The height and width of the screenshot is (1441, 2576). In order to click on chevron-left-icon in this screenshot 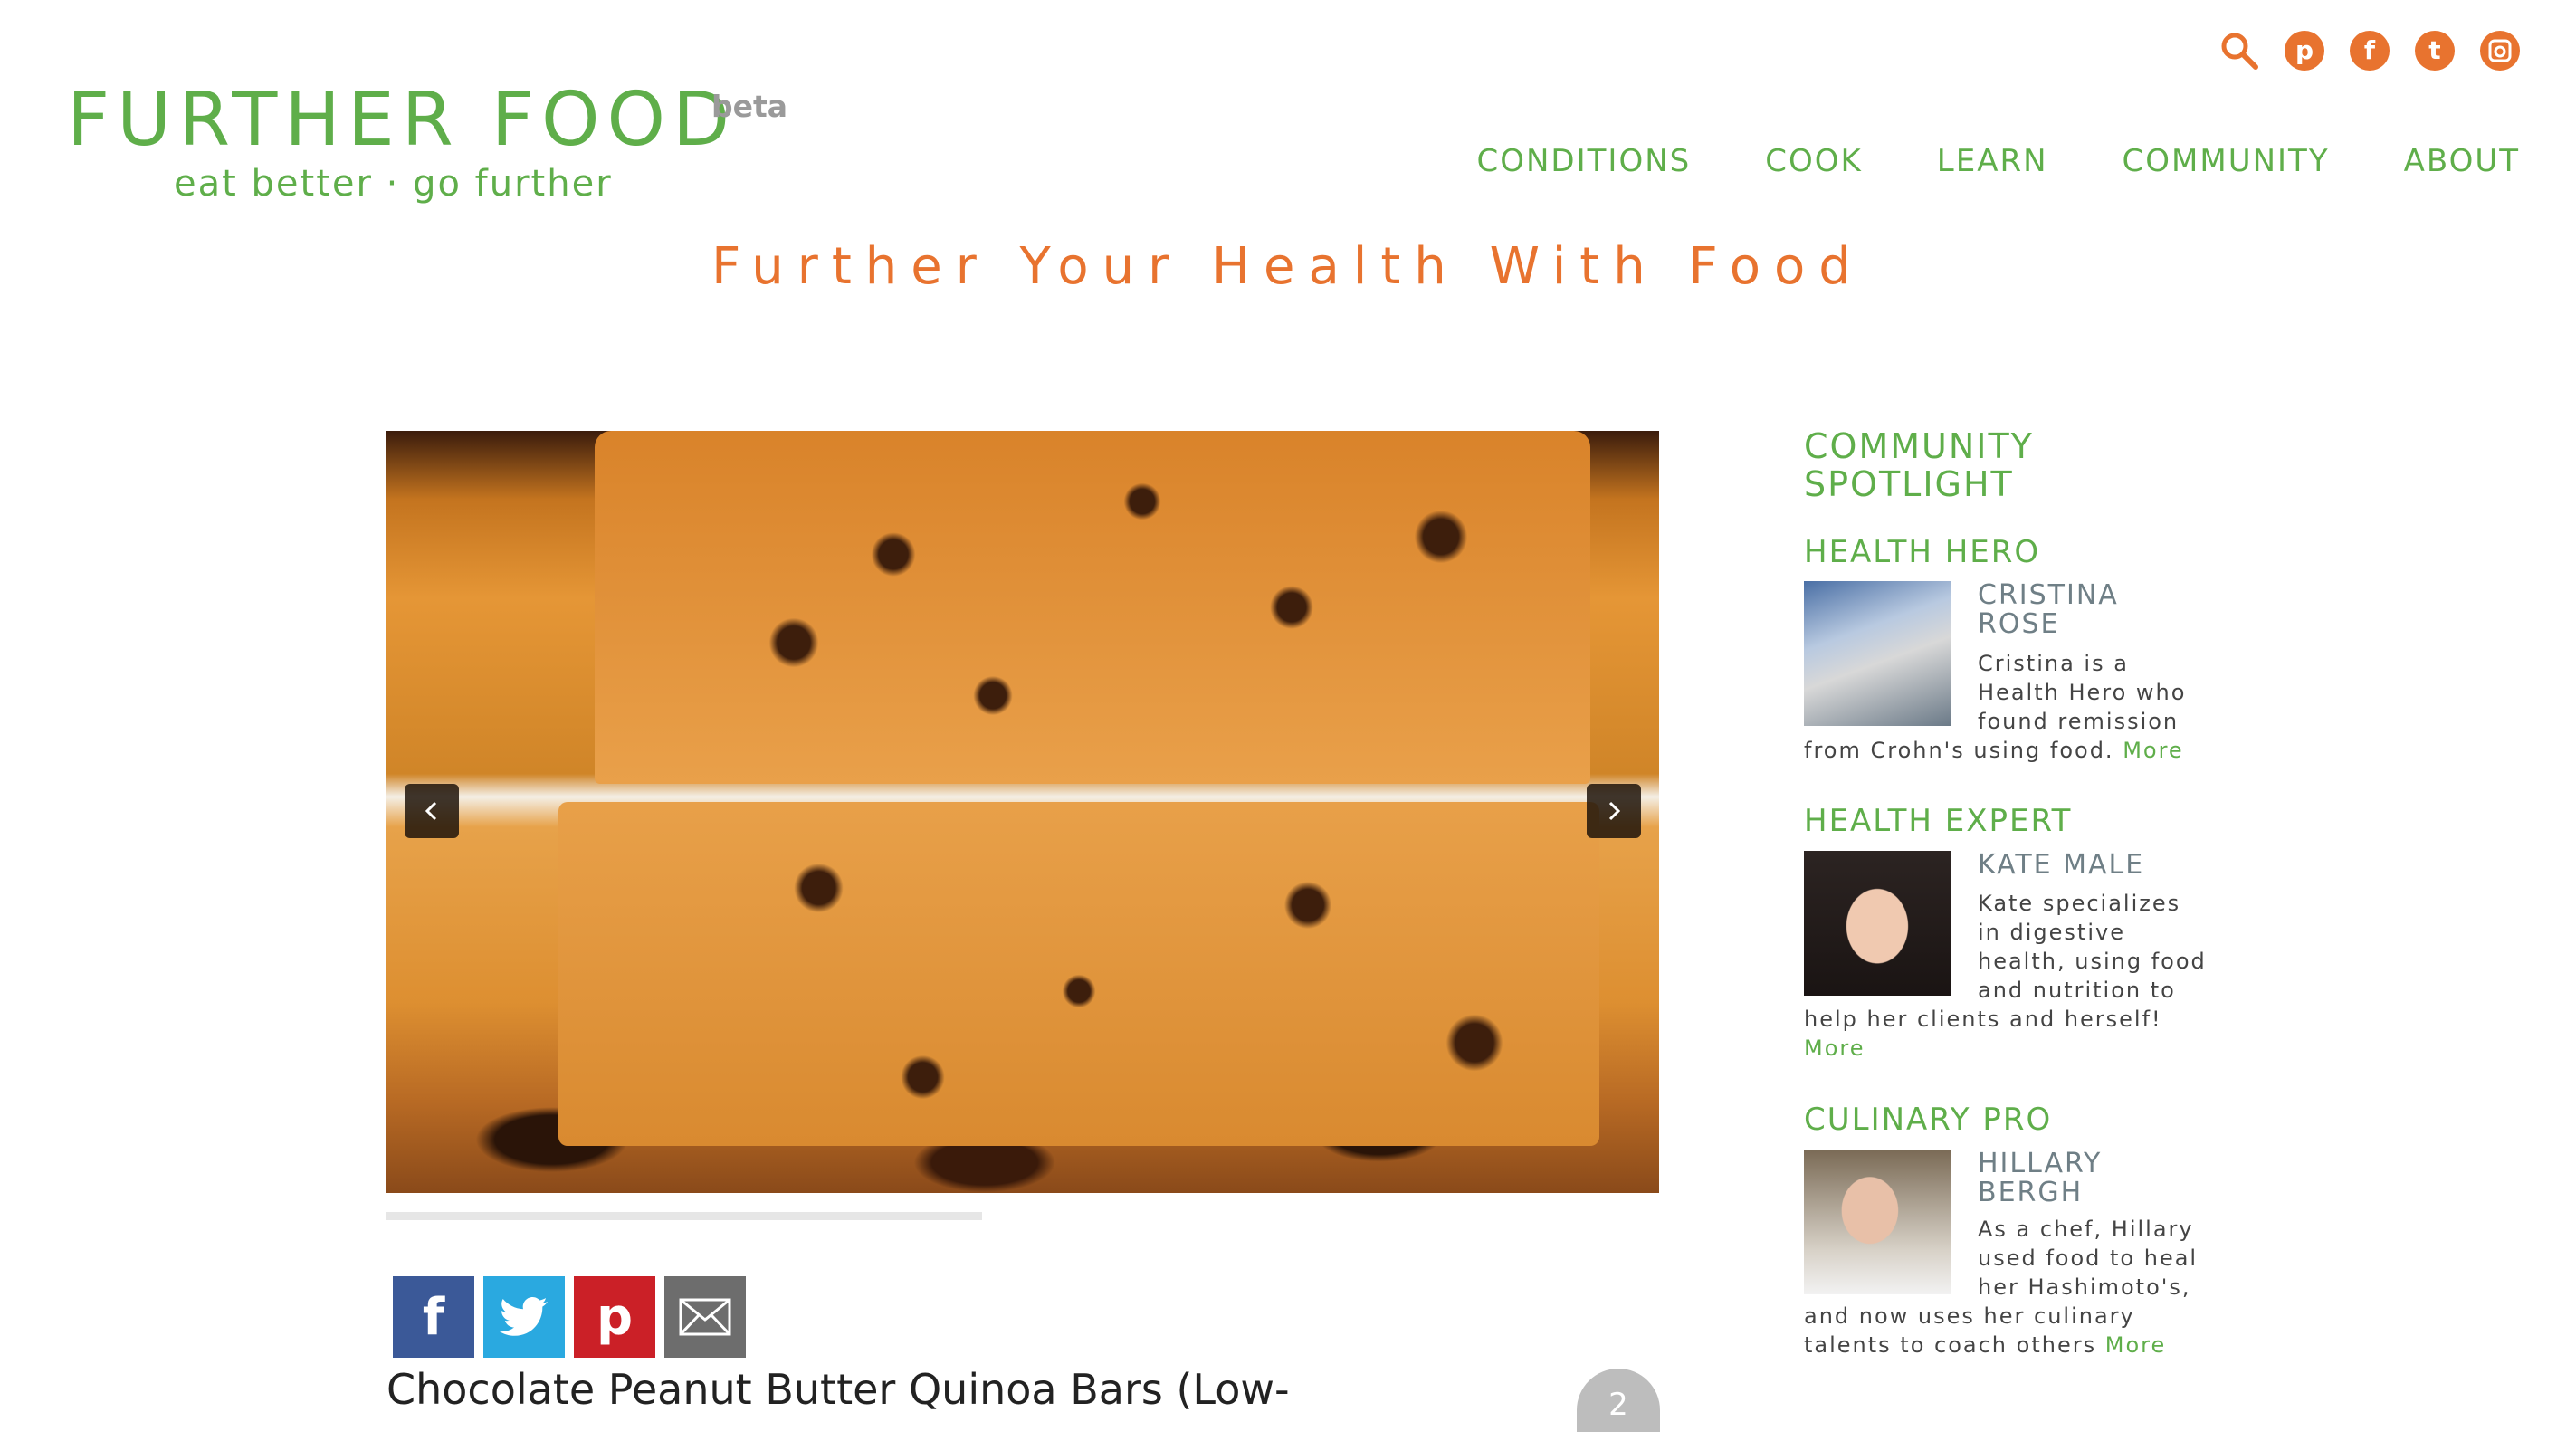, I will do `click(431, 811)`.